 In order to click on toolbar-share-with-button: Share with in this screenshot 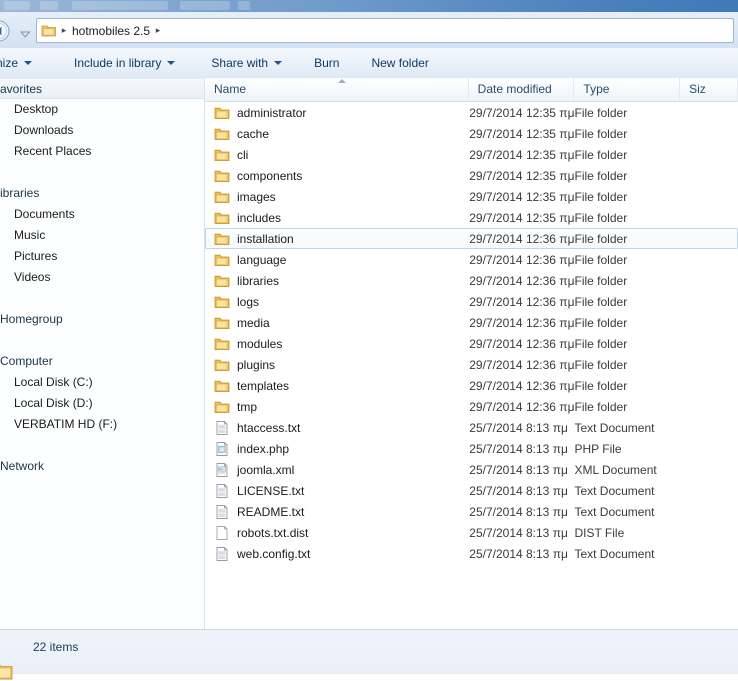, I will do `click(246, 63)`.